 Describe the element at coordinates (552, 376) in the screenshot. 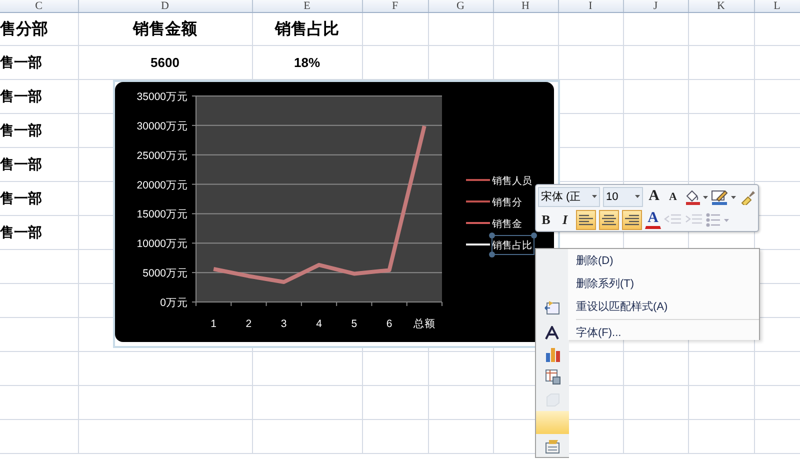

I see `table-icon` at that location.